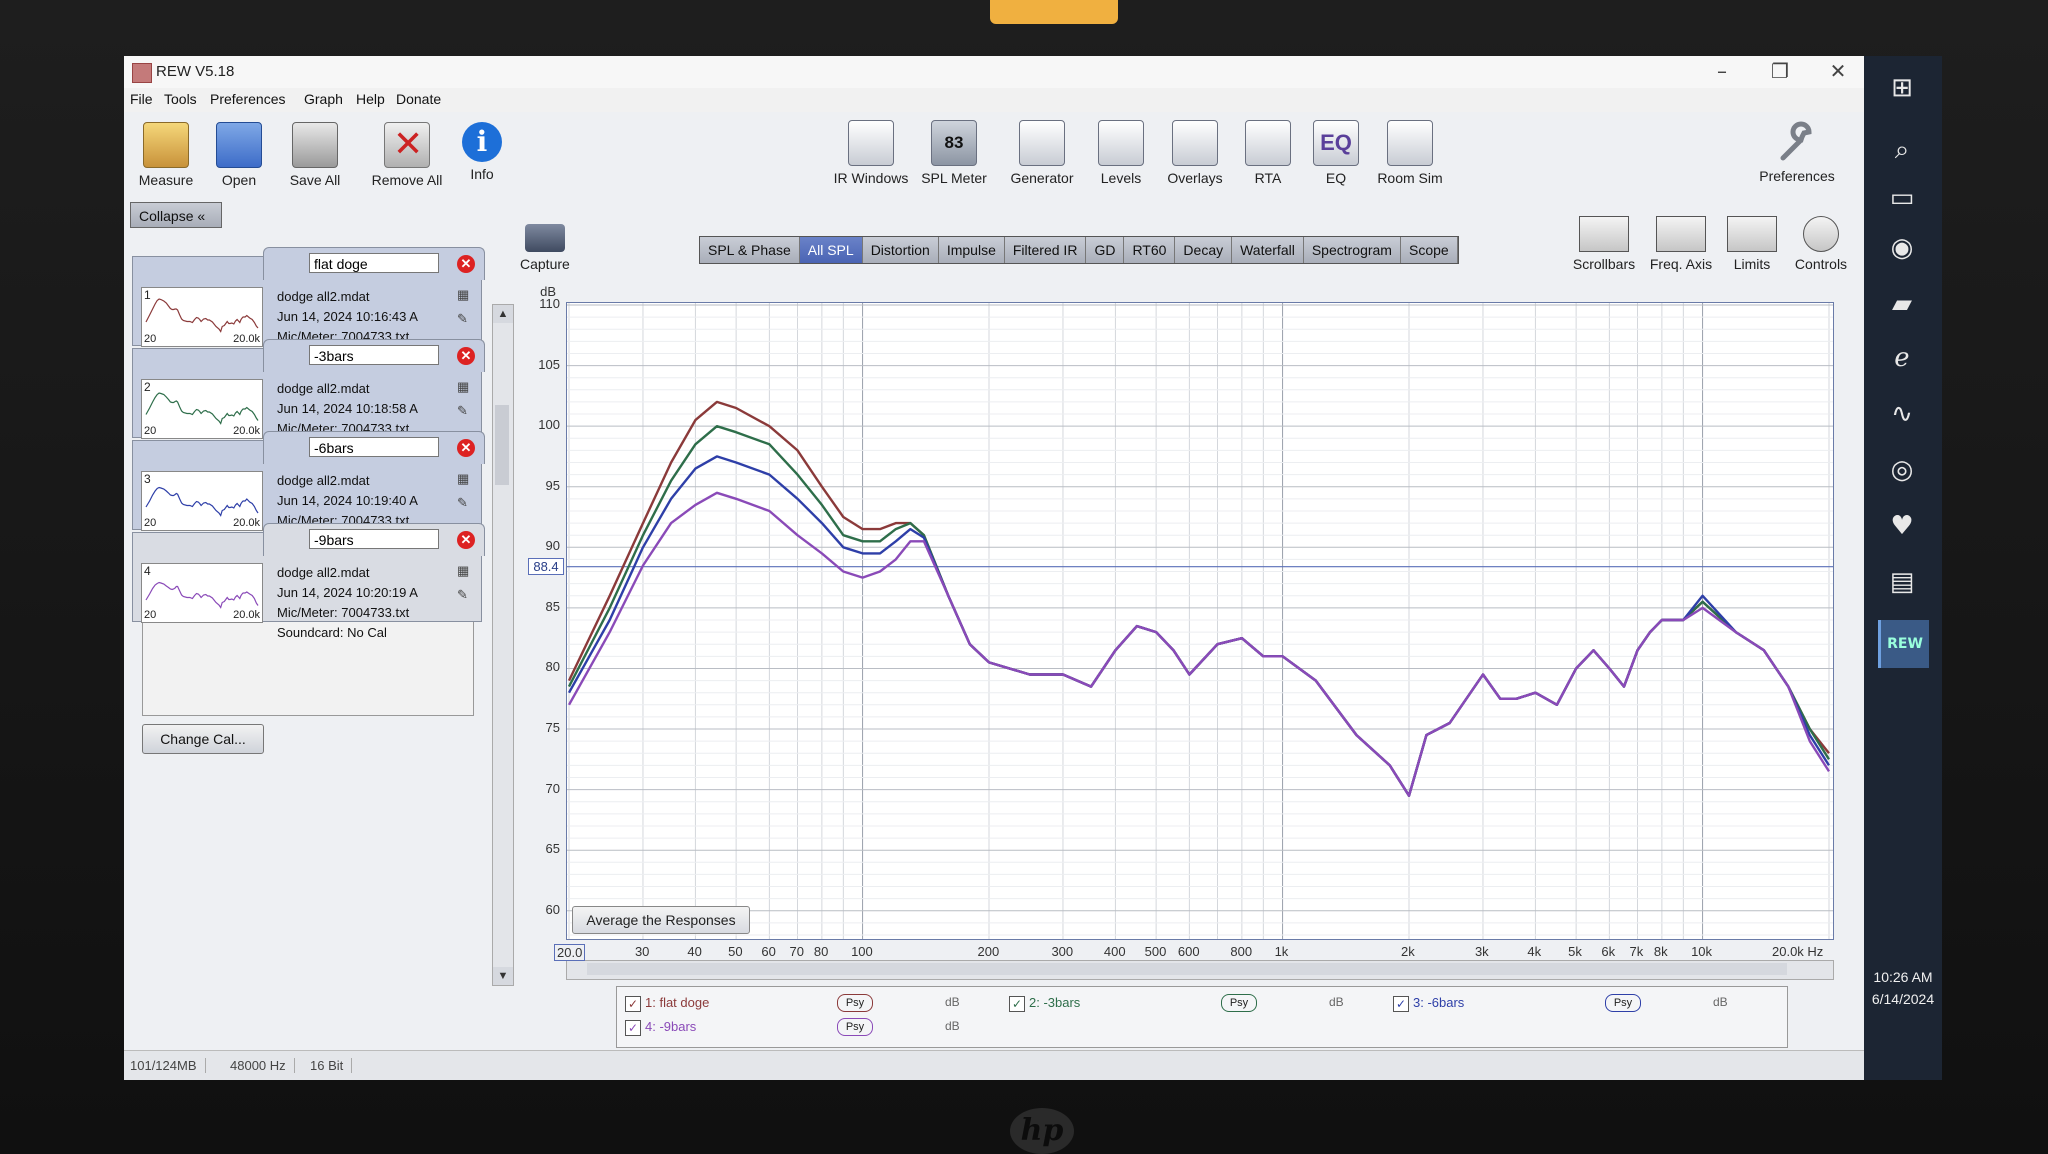 This screenshot has width=2048, height=1154. What do you see at coordinates (1797, 152) in the screenshot?
I see `preferences-button: Preferences` at bounding box center [1797, 152].